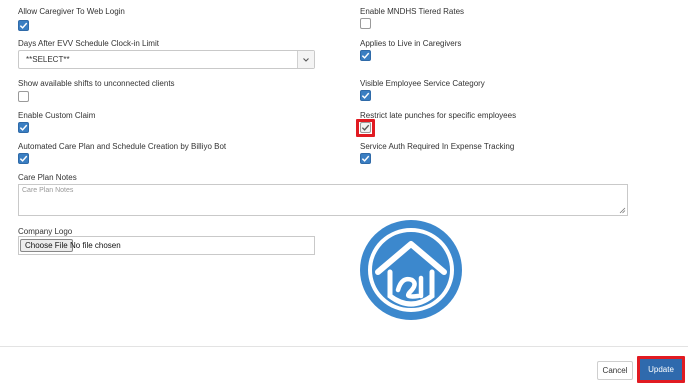 This screenshot has width=688, height=387. What do you see at coordinates (344, 346) in the screenshot?
I see `footer-divider` at bounding box center [344, 346].